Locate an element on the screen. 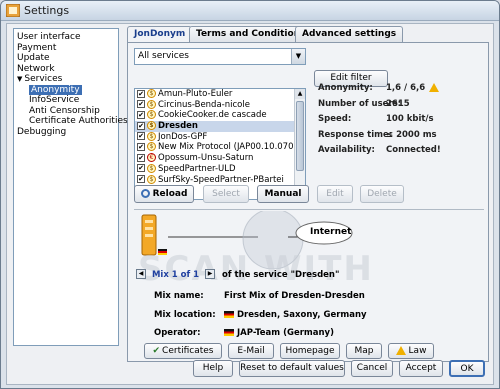 This screenshot has width=500, height=389. manual-button: Manual is located at coordinates (283, 194).